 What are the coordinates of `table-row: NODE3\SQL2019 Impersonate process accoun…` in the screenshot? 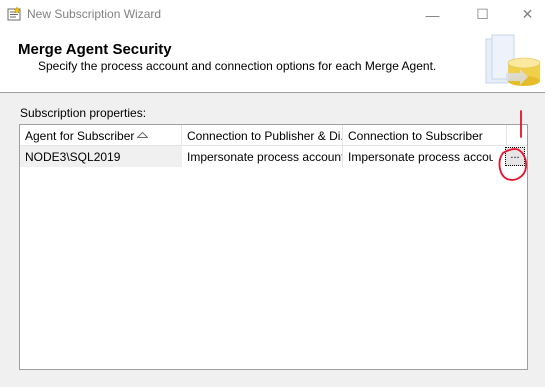 It's located at (273, 156).